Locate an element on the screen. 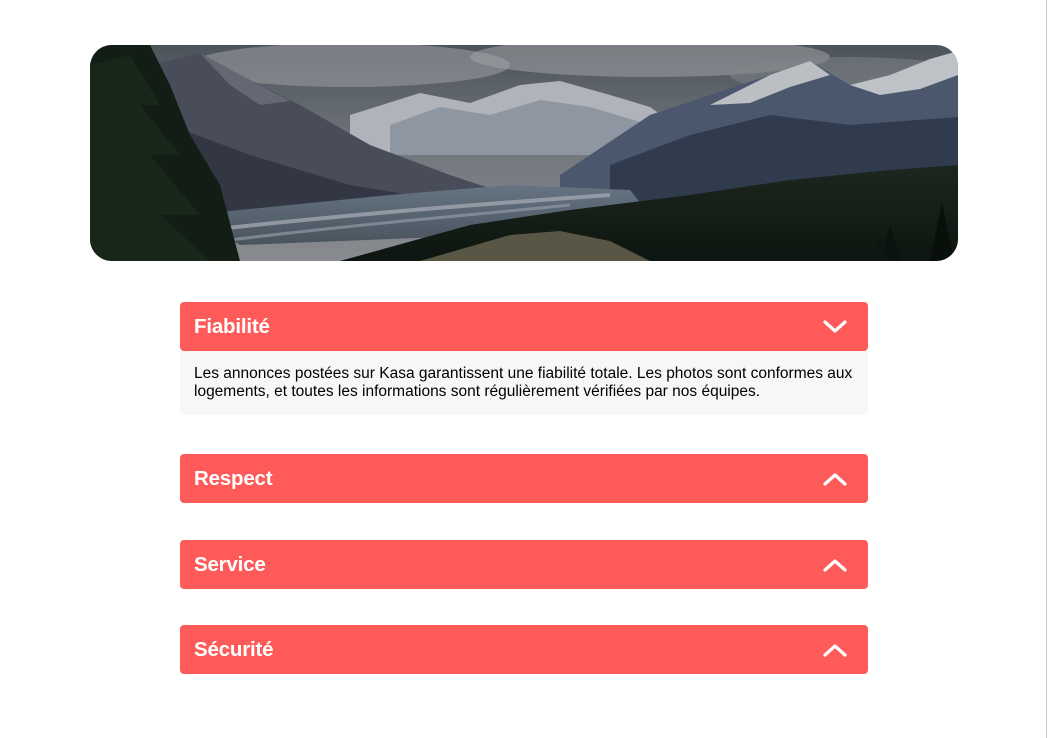  collapse-respect: Respect is located at coordinates (524, 478).